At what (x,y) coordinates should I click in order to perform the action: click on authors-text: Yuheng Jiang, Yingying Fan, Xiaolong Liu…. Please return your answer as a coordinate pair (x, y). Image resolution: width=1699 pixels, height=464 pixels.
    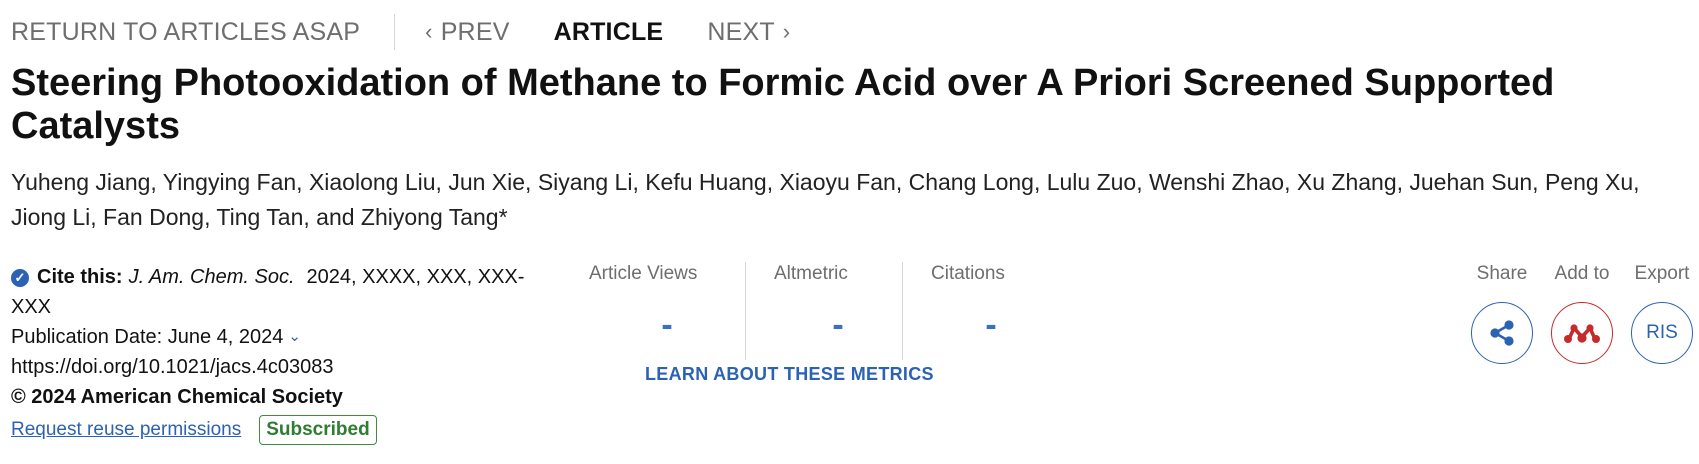
    Looking at the image, I should click on (825, 199).